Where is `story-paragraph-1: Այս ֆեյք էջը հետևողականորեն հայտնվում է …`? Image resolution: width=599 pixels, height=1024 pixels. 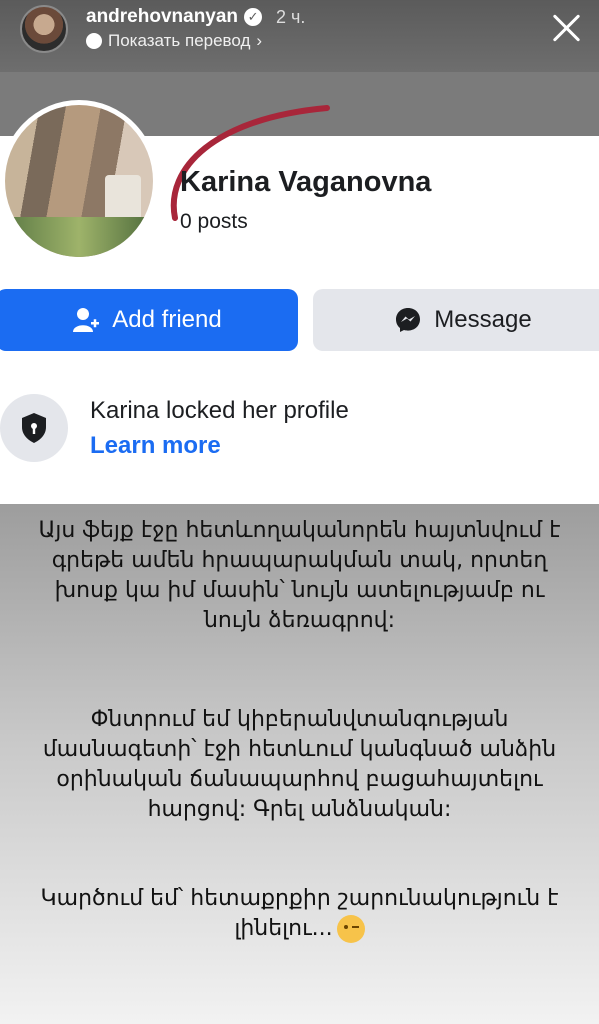
story-paragraph-1: Այս ֆեյք էջը հետևողականորեն հայտնվում է … is located at coordinates (299, 575).